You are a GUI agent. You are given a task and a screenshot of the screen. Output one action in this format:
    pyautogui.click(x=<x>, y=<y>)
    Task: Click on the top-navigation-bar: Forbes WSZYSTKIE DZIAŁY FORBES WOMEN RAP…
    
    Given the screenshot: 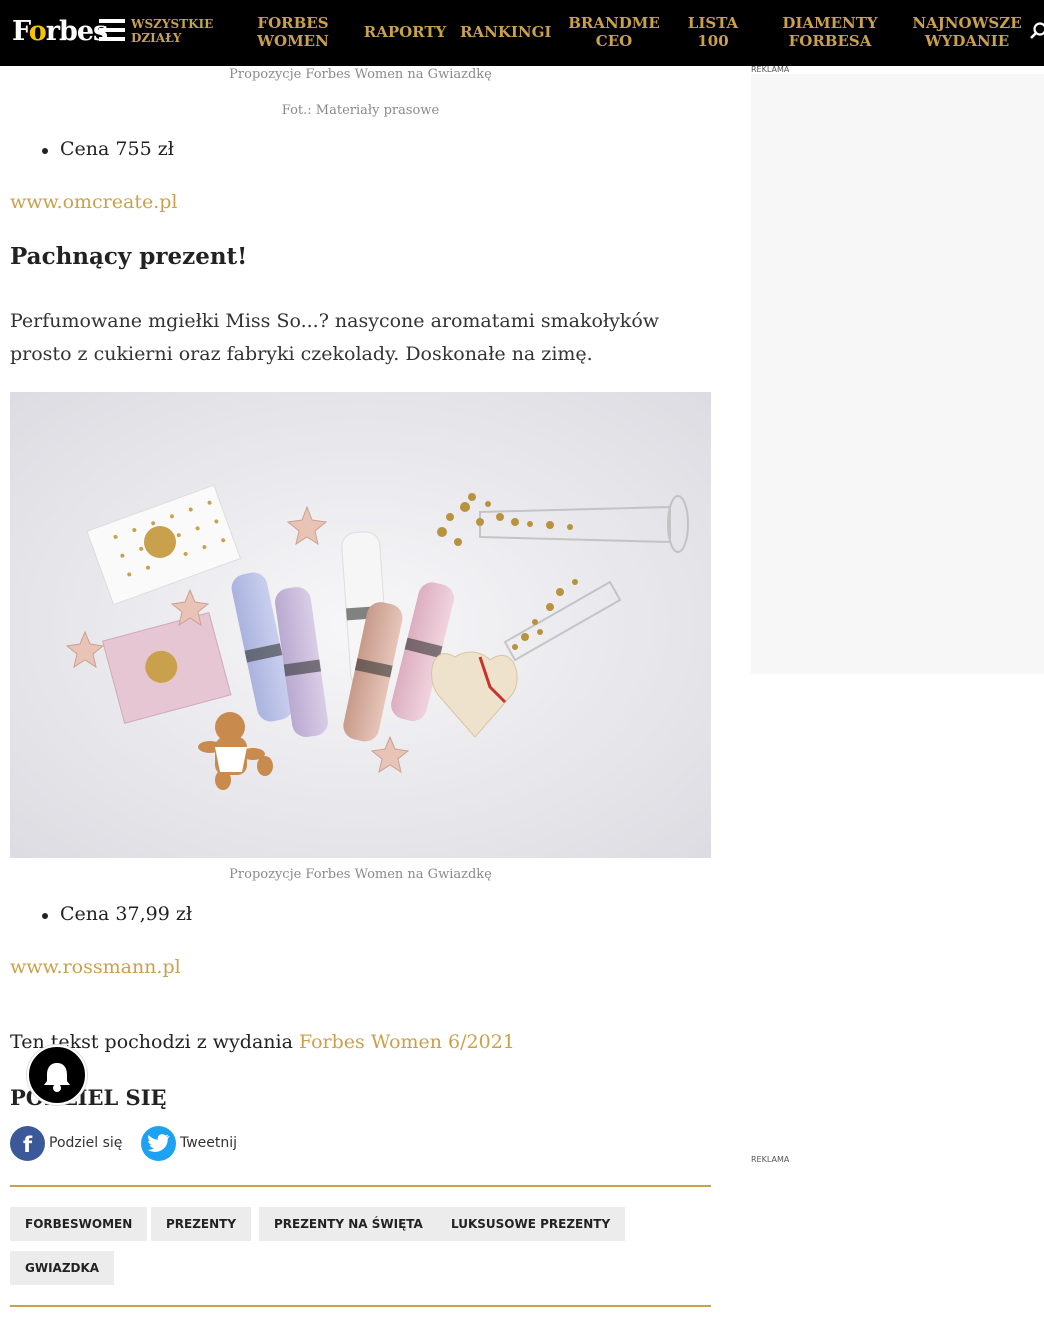 What is the action you would take?
    pyautogui.click(x=522, y=33)
    